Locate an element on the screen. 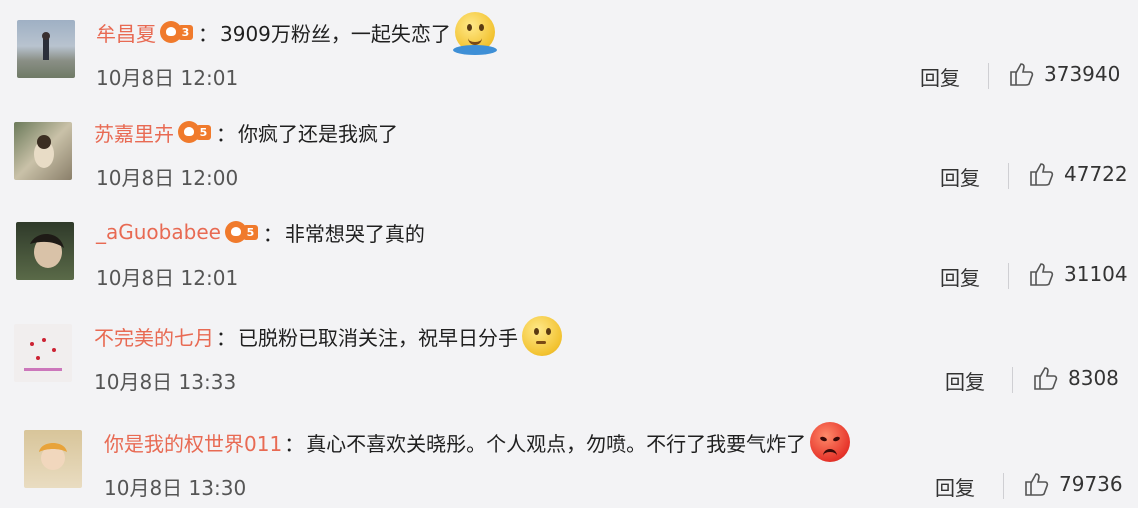  comment-line: 不完美的七月 ： 已脱粉已取消关注，祝早日分手 is located at coordinates (328, 336).